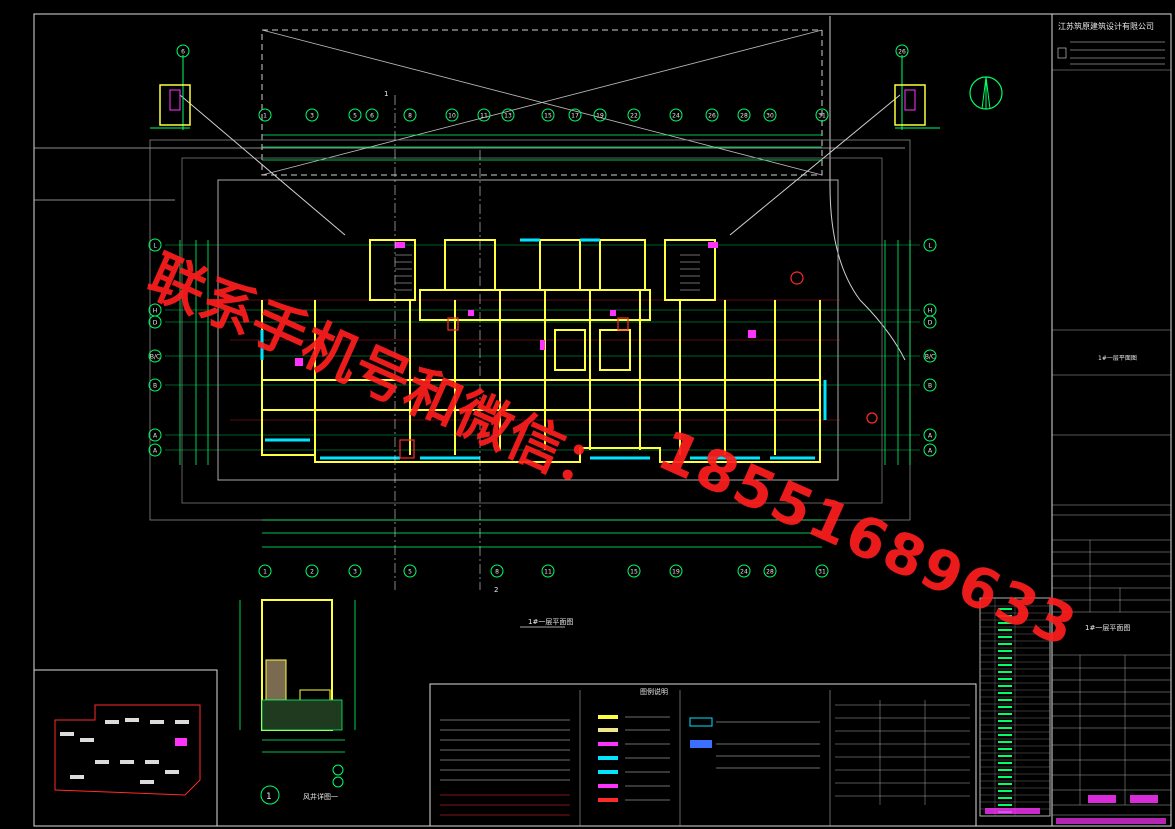 Image resolution: width=1175 pixels, height=829 pixels. Describe the element at coordinates (930, 311) in the screenshot. I see `svg-text: H` at that location.